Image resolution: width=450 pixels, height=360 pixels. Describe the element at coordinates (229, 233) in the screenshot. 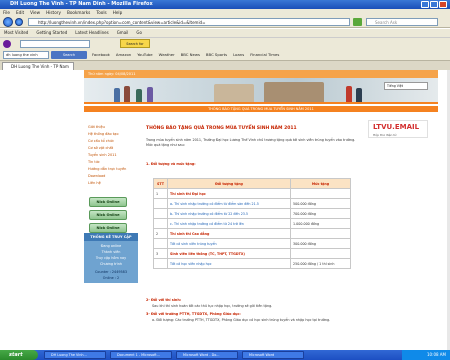

I see `cell-subject: Thí sinh thi Cao đẳng` at that location.